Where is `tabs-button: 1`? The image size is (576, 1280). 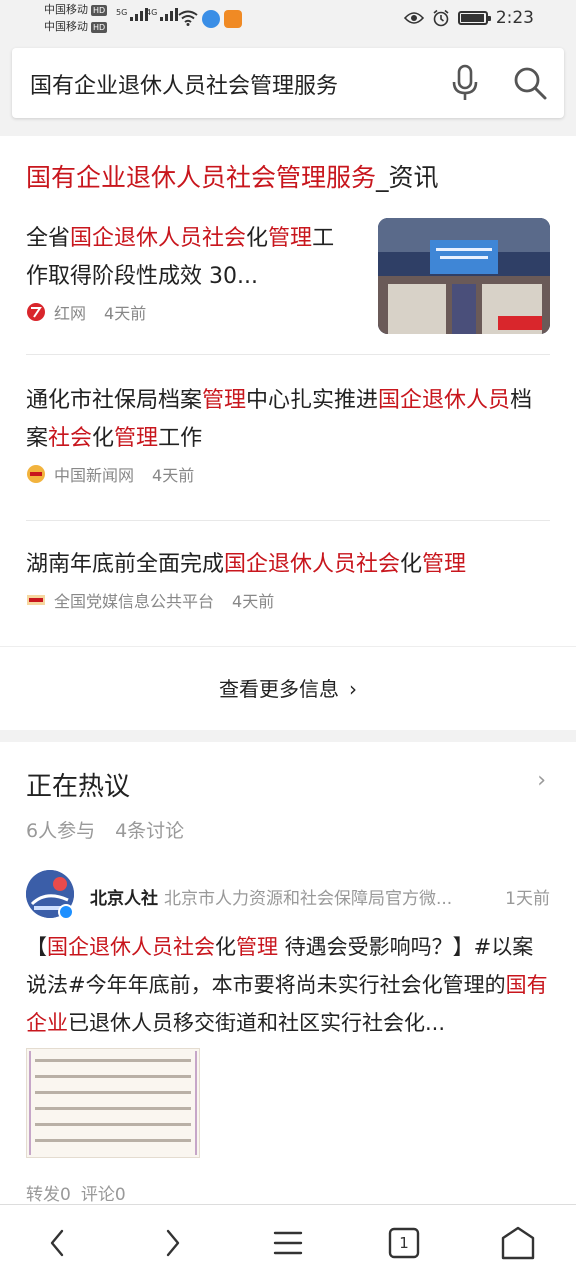 tabs-button: 1 is located at coordinates (404, 1243).